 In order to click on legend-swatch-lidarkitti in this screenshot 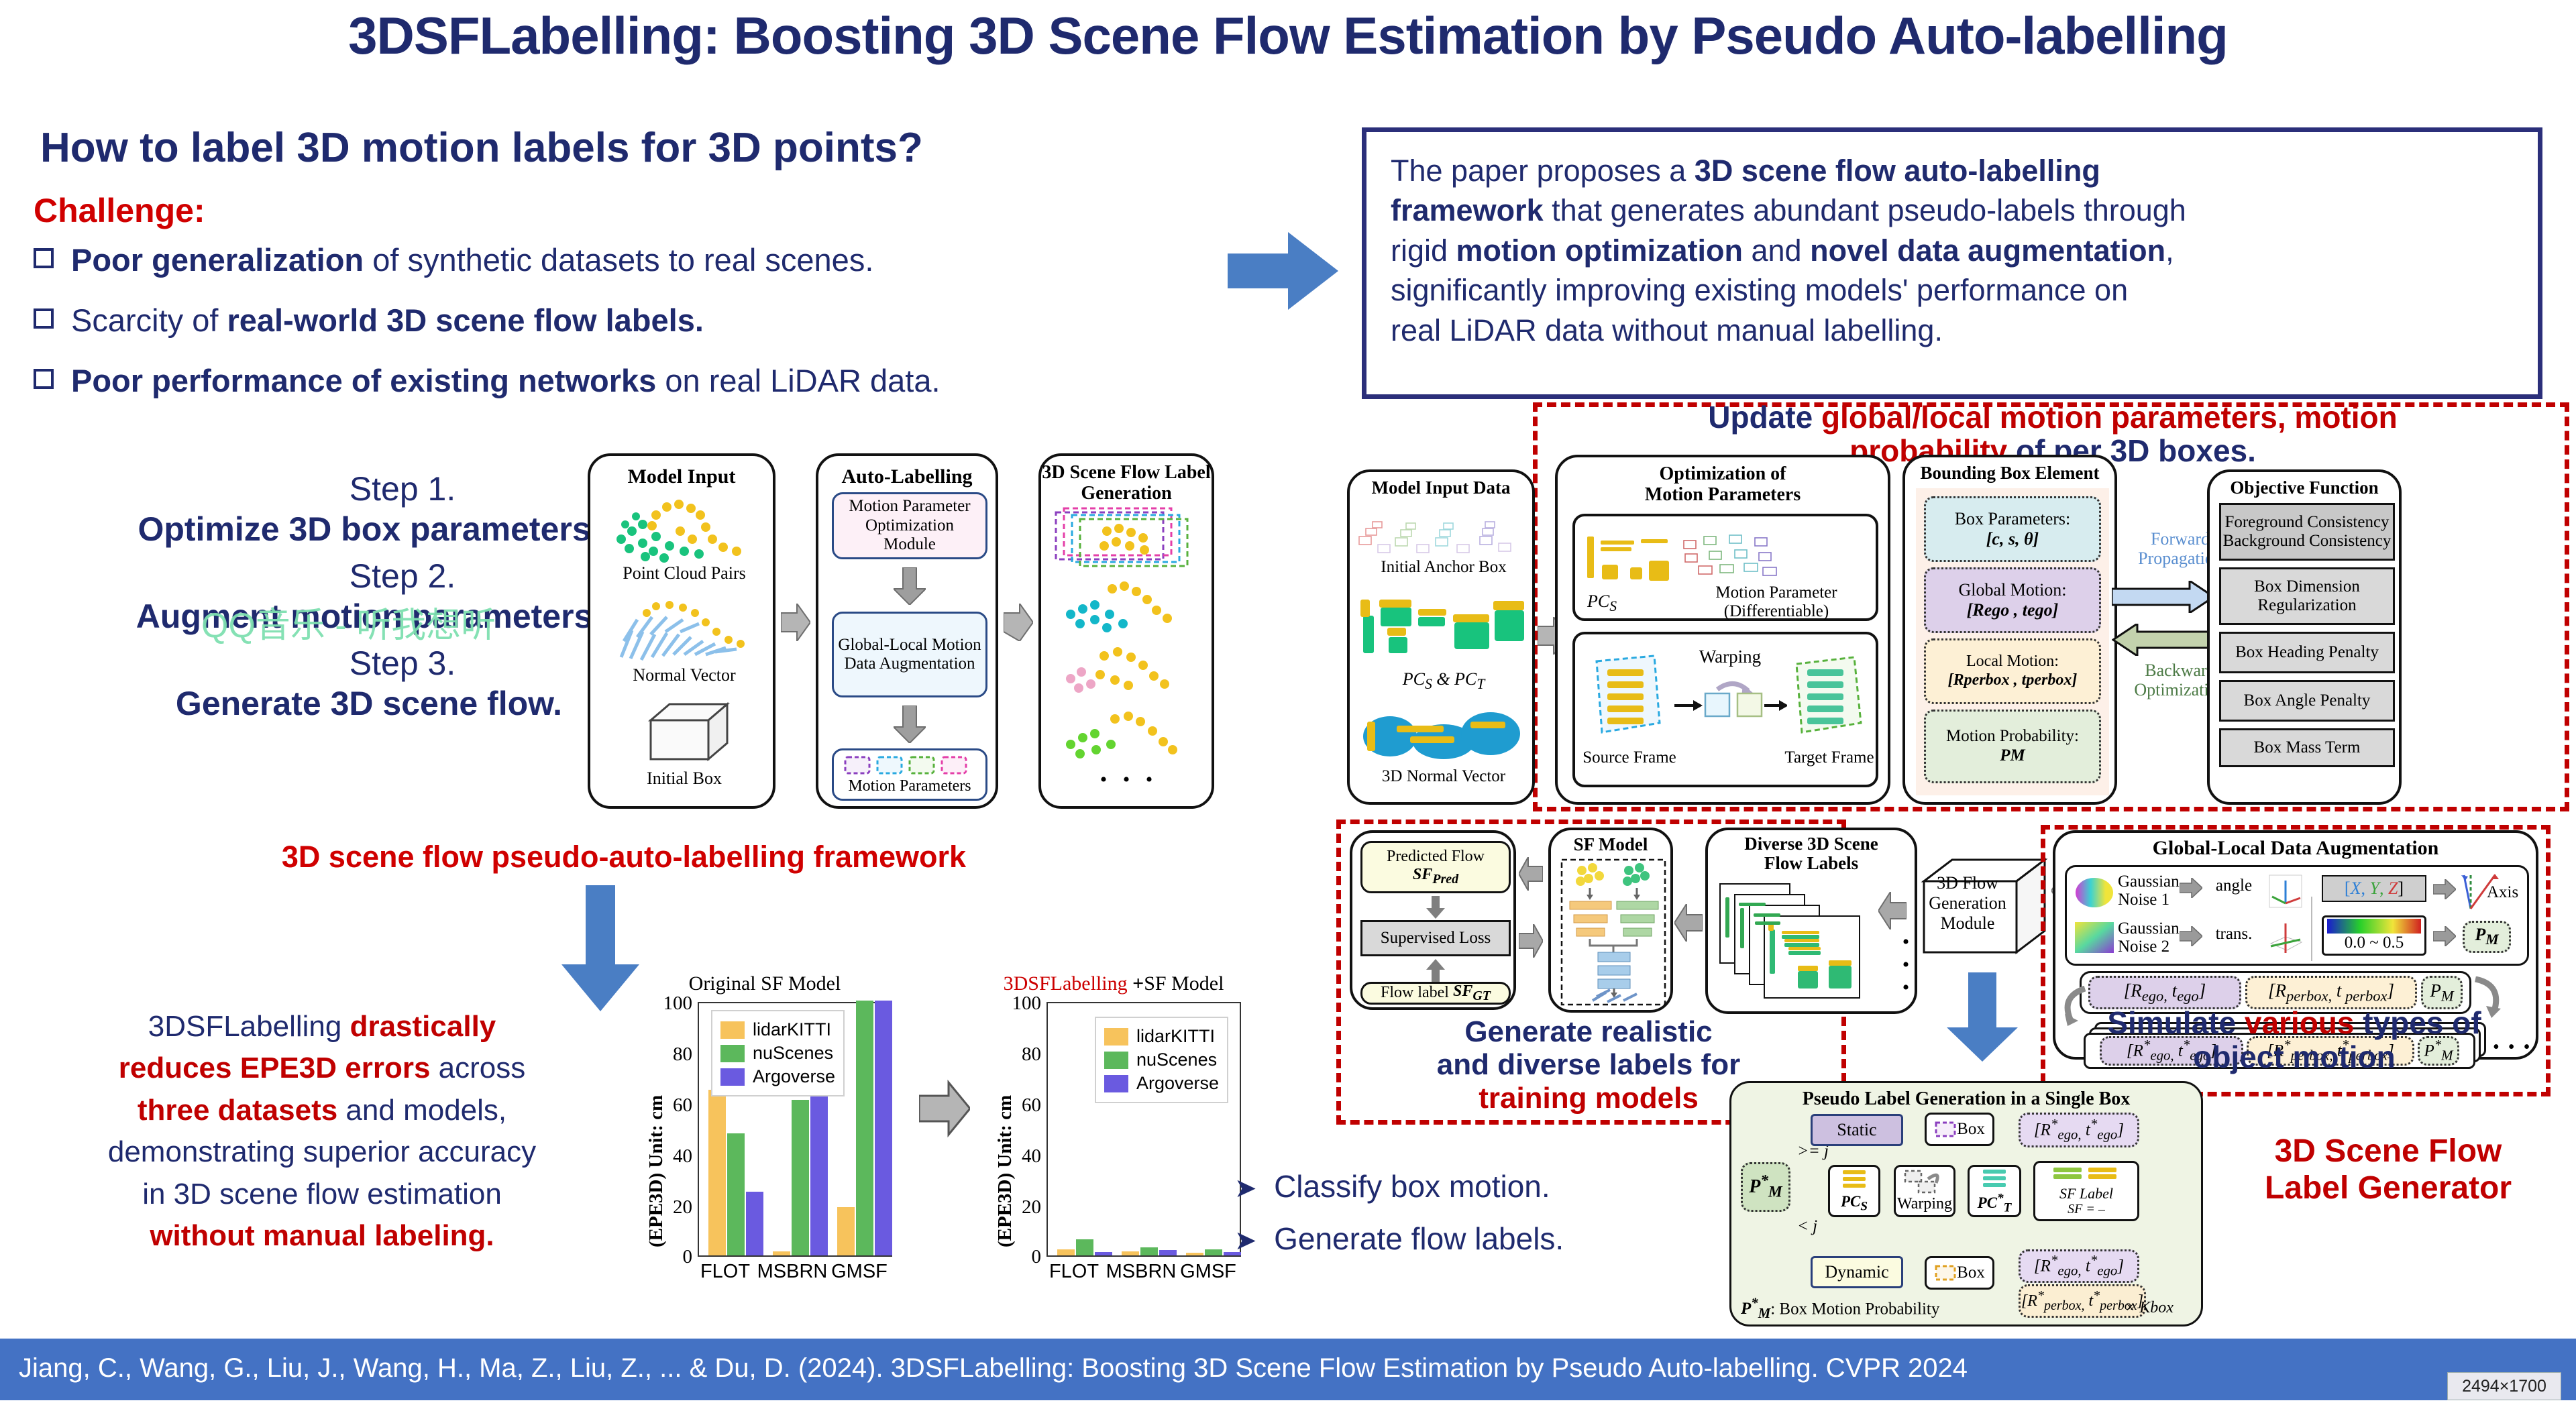, I will do `click(732, 1030)`.